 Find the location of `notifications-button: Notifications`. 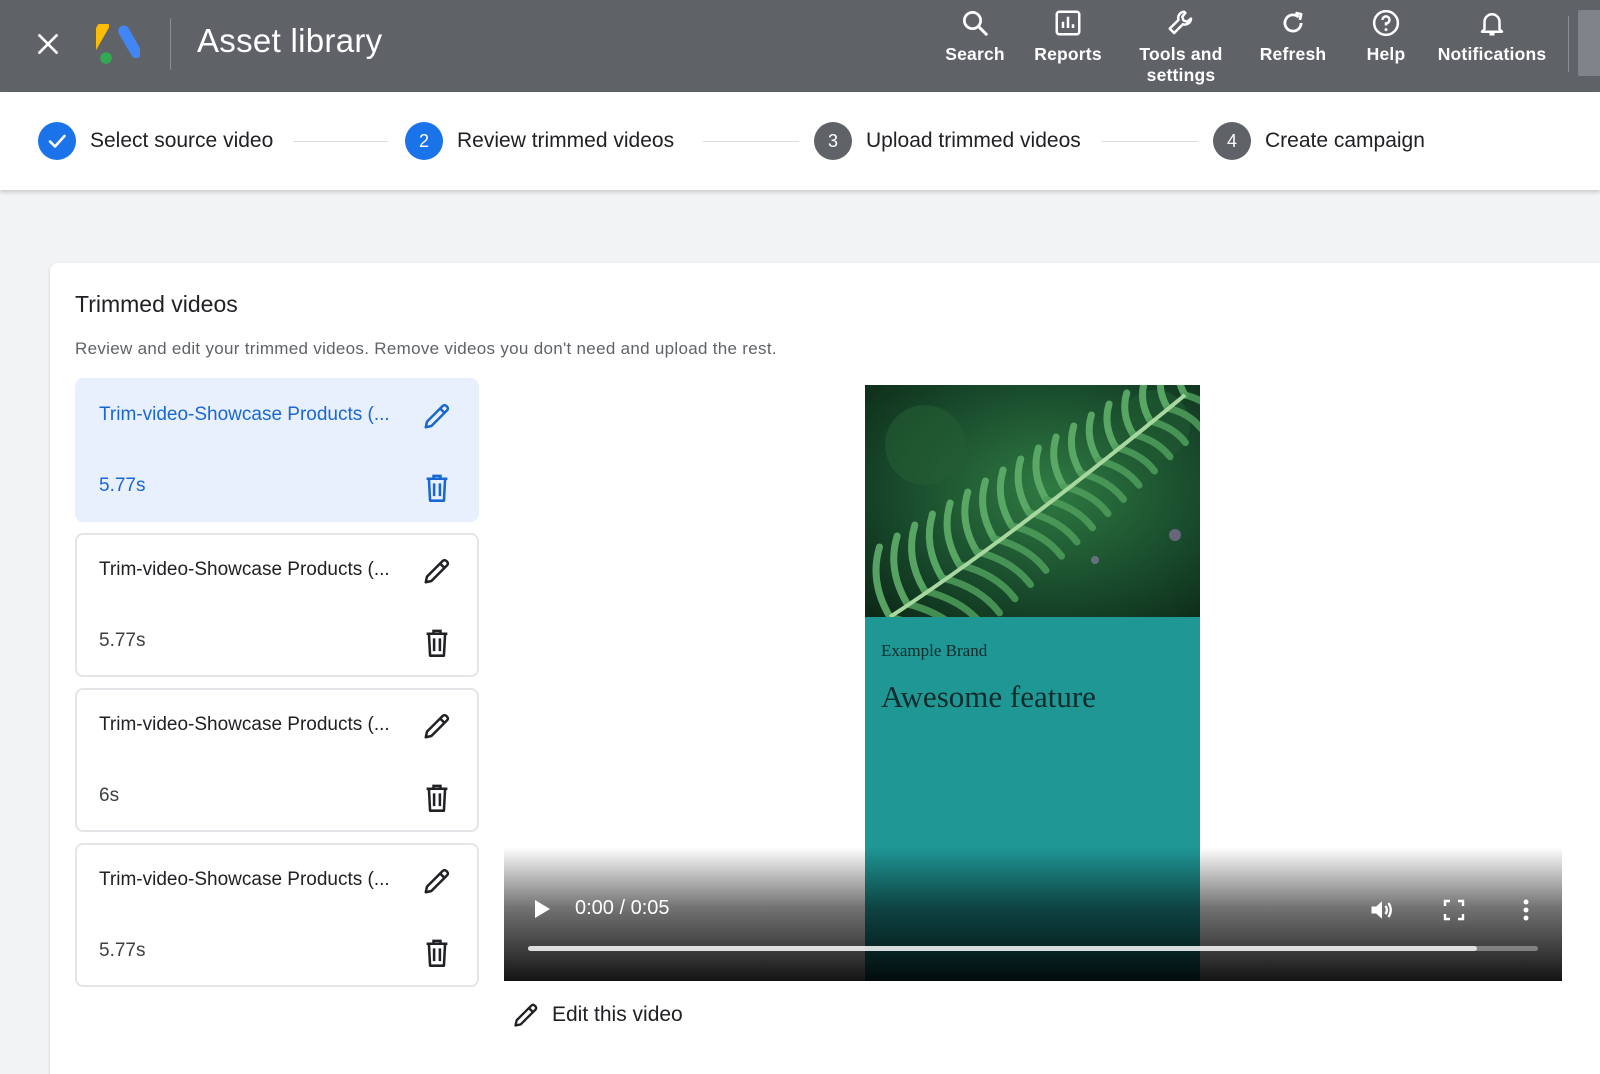

notifications-button: Notifications is located at coordinates (1492, 35).